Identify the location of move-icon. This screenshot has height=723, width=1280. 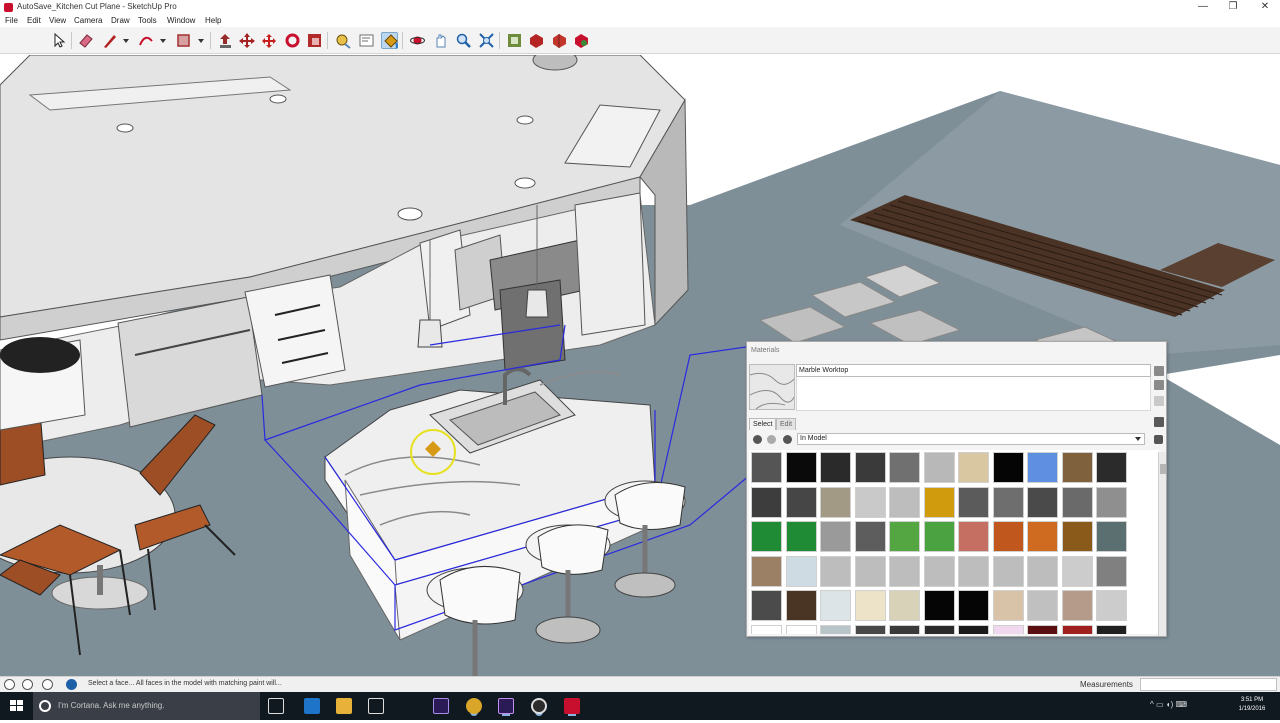
(247, 40).